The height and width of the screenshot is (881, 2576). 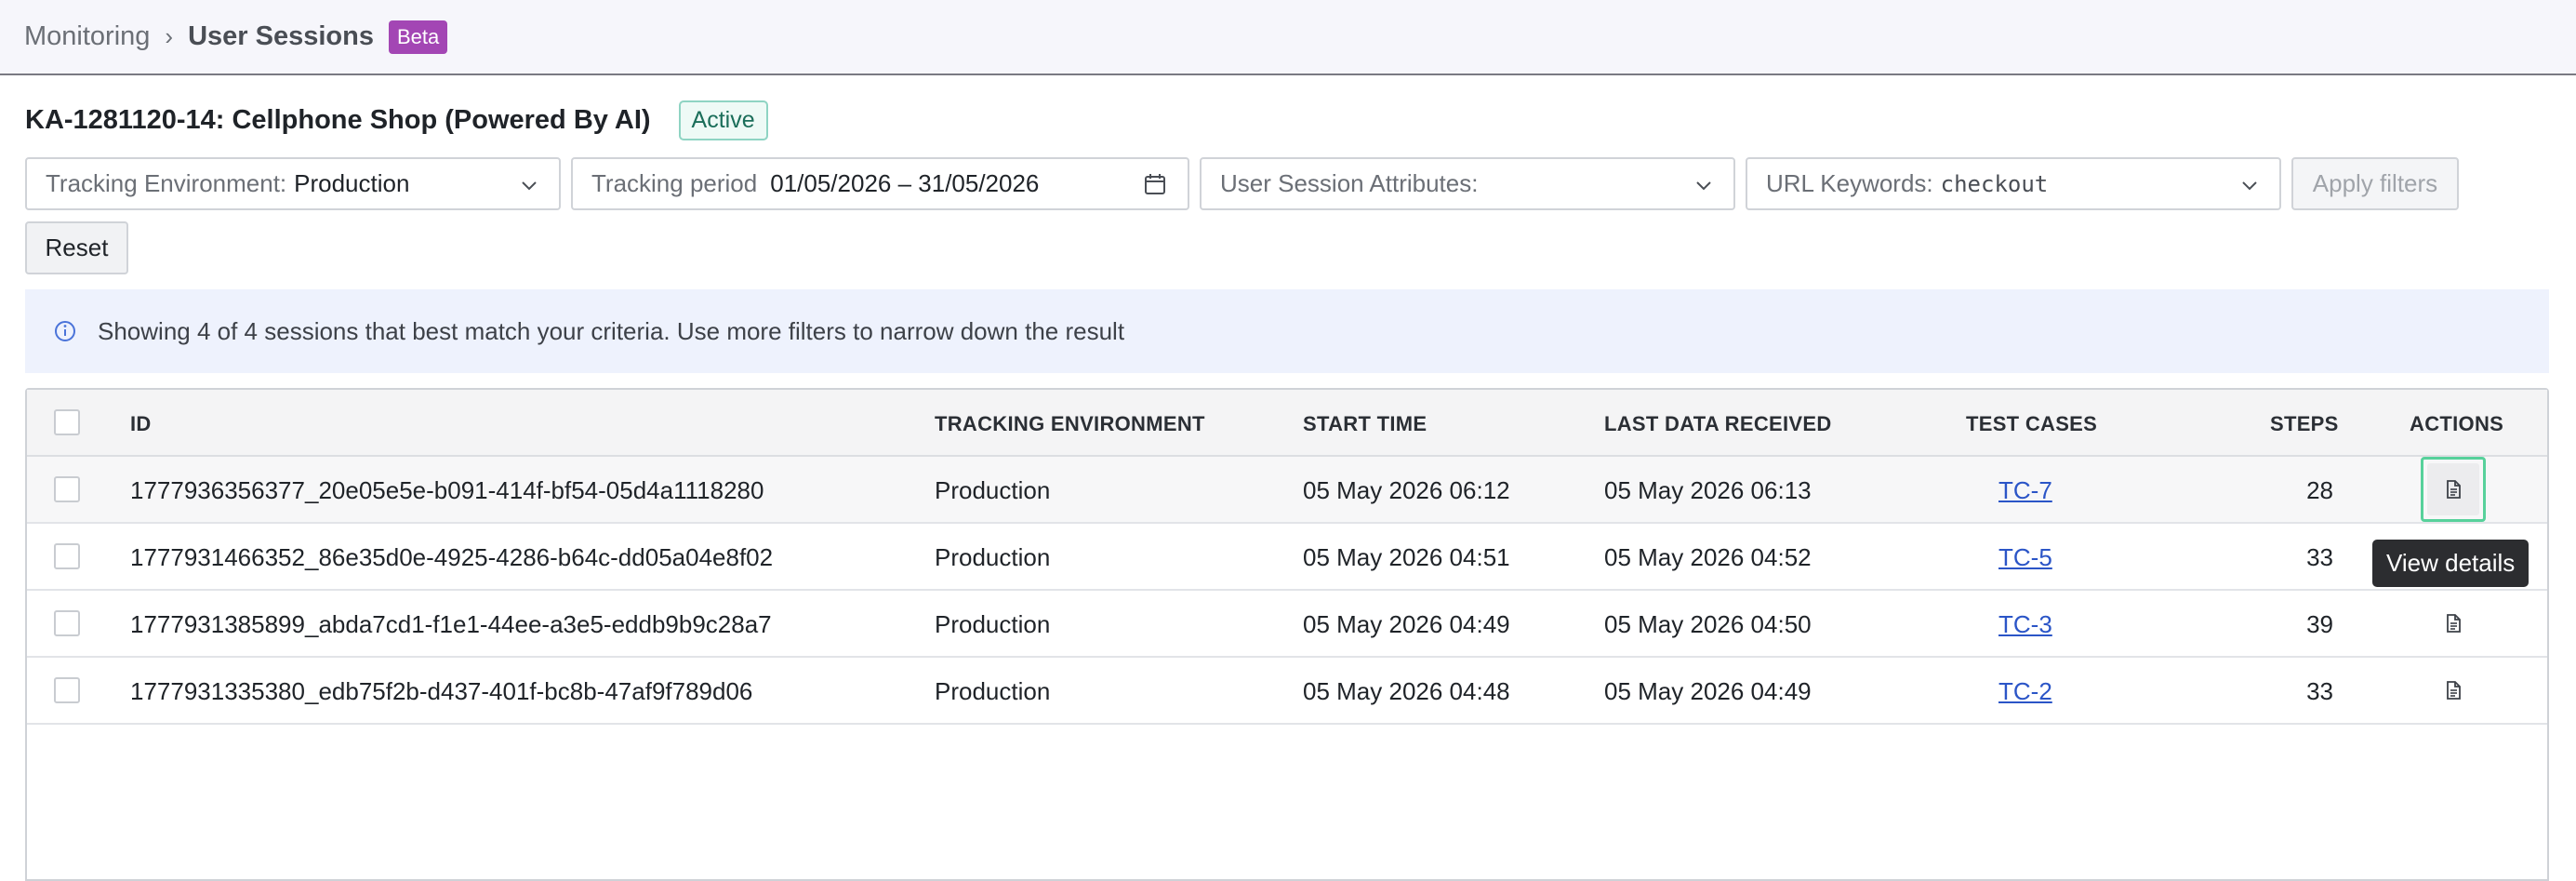 What do you see at coordinates (65, 331) in the screenshot?
I see `info-icon` at bounding box center [65, 331].